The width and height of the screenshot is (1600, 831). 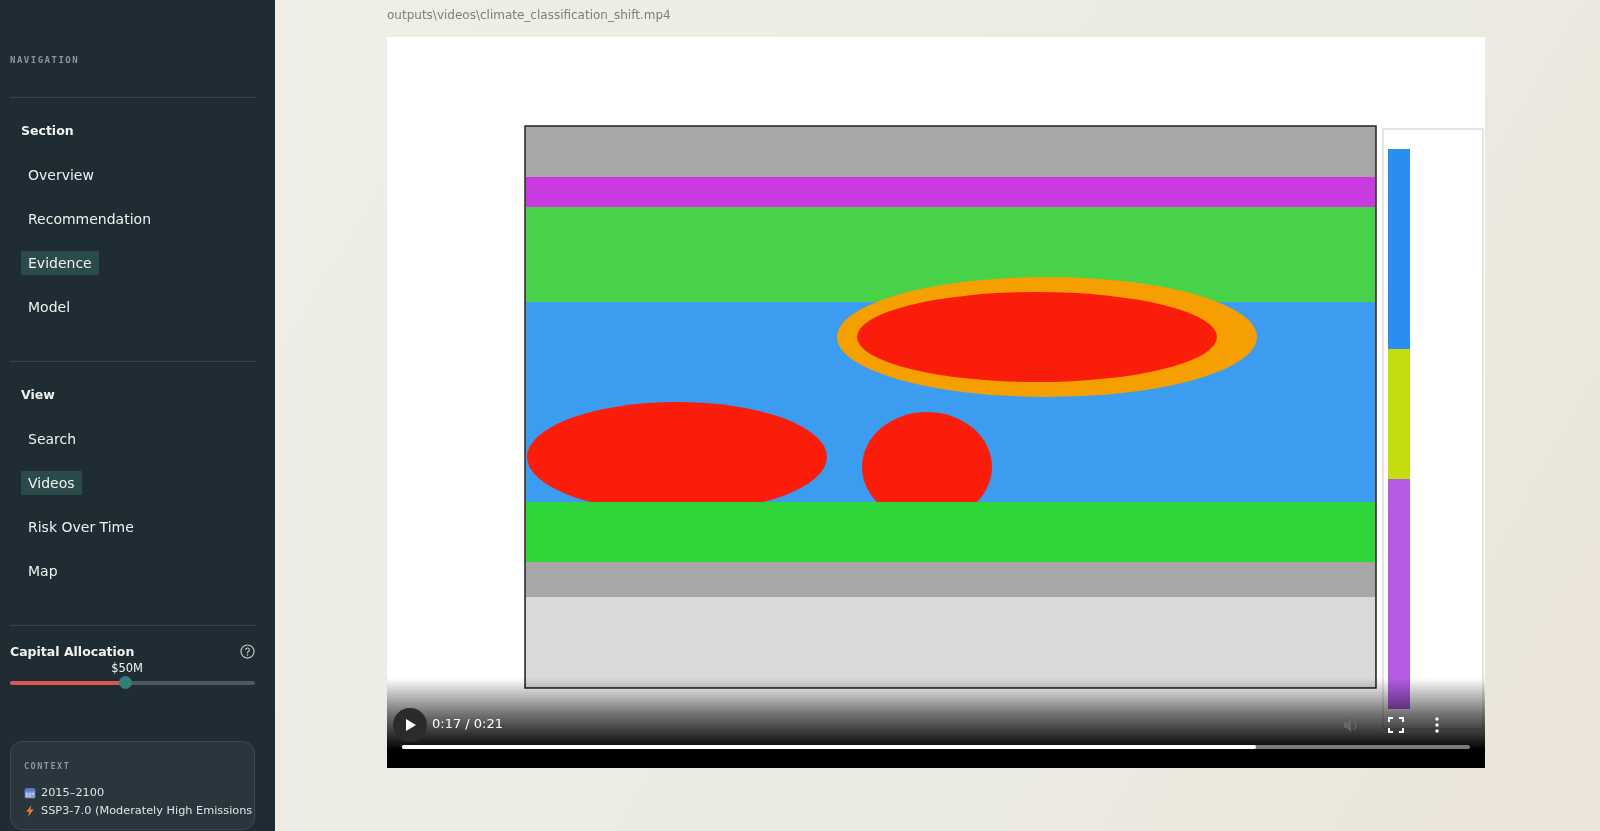 What do you see at coordinates (38, 394) in the screenshot?
I see `section-heading: View` at bounding box center [38, 394].